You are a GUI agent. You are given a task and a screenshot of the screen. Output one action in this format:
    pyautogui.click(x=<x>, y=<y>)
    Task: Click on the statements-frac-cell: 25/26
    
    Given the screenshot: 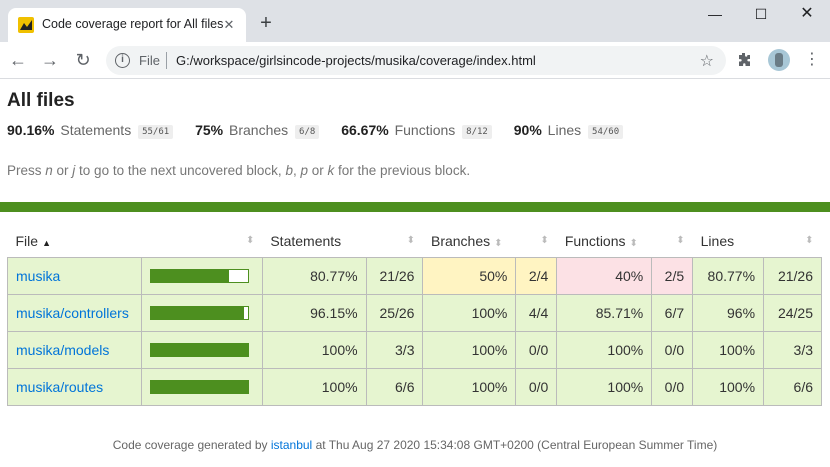 What is the action you would take?
    pyautogui.click(x=394, y=312)
    